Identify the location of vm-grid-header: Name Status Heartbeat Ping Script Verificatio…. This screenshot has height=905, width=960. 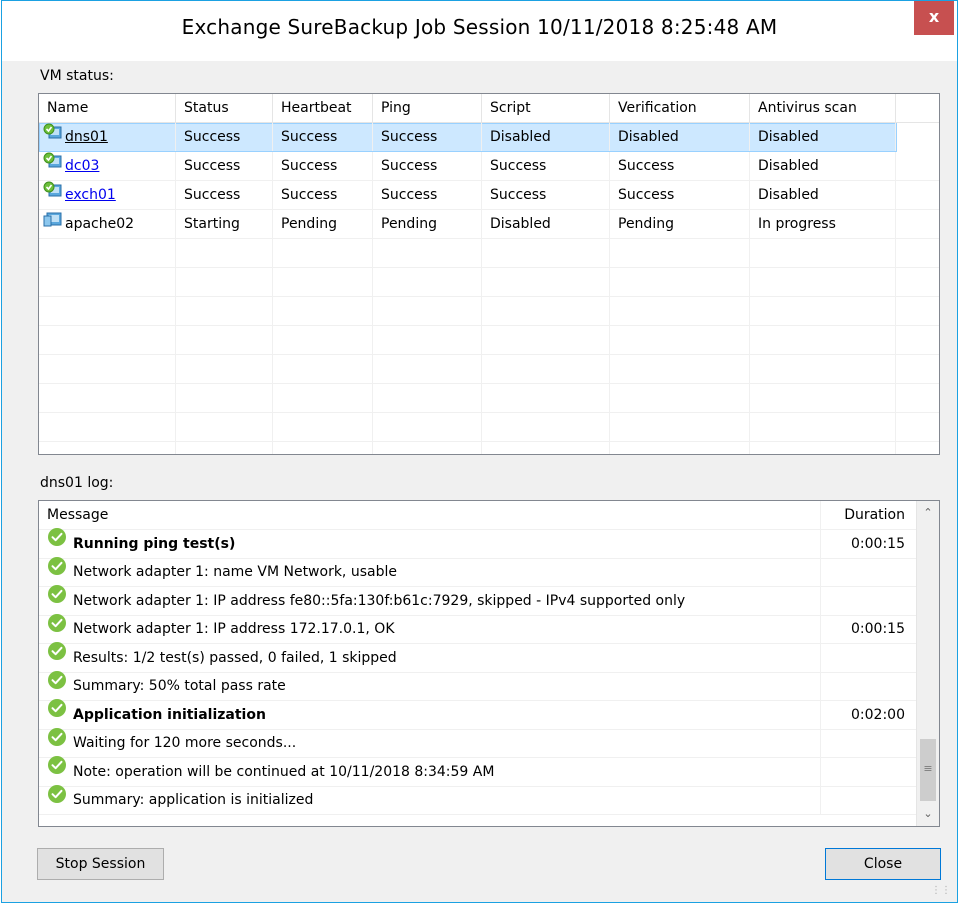
(489, 108).